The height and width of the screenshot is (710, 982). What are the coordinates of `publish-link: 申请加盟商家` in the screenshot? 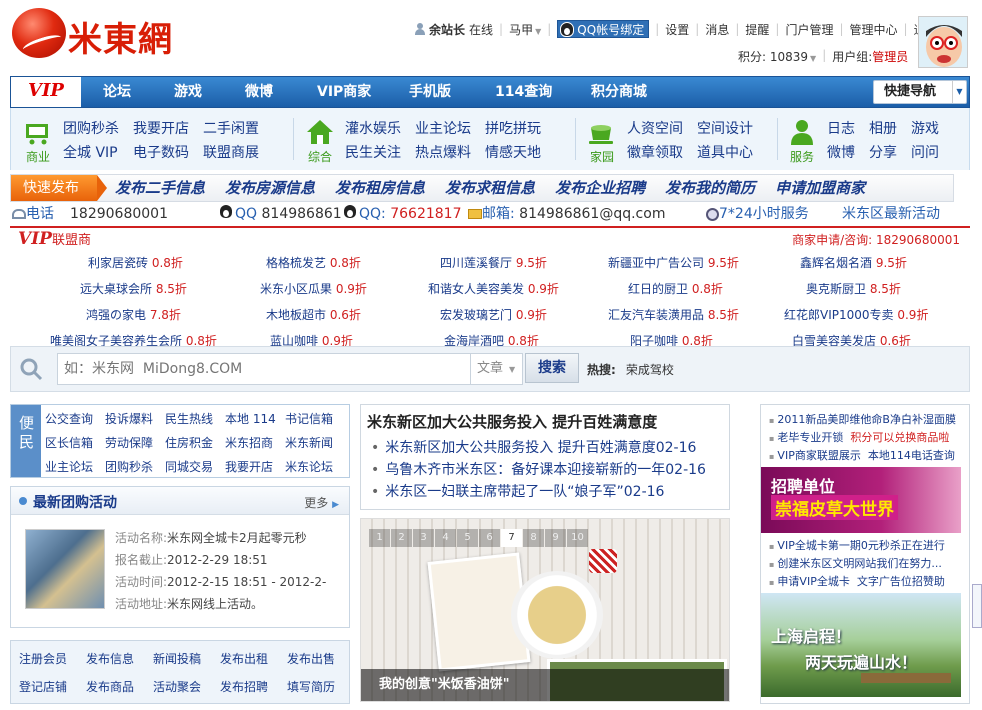 It's located at (820, 188).